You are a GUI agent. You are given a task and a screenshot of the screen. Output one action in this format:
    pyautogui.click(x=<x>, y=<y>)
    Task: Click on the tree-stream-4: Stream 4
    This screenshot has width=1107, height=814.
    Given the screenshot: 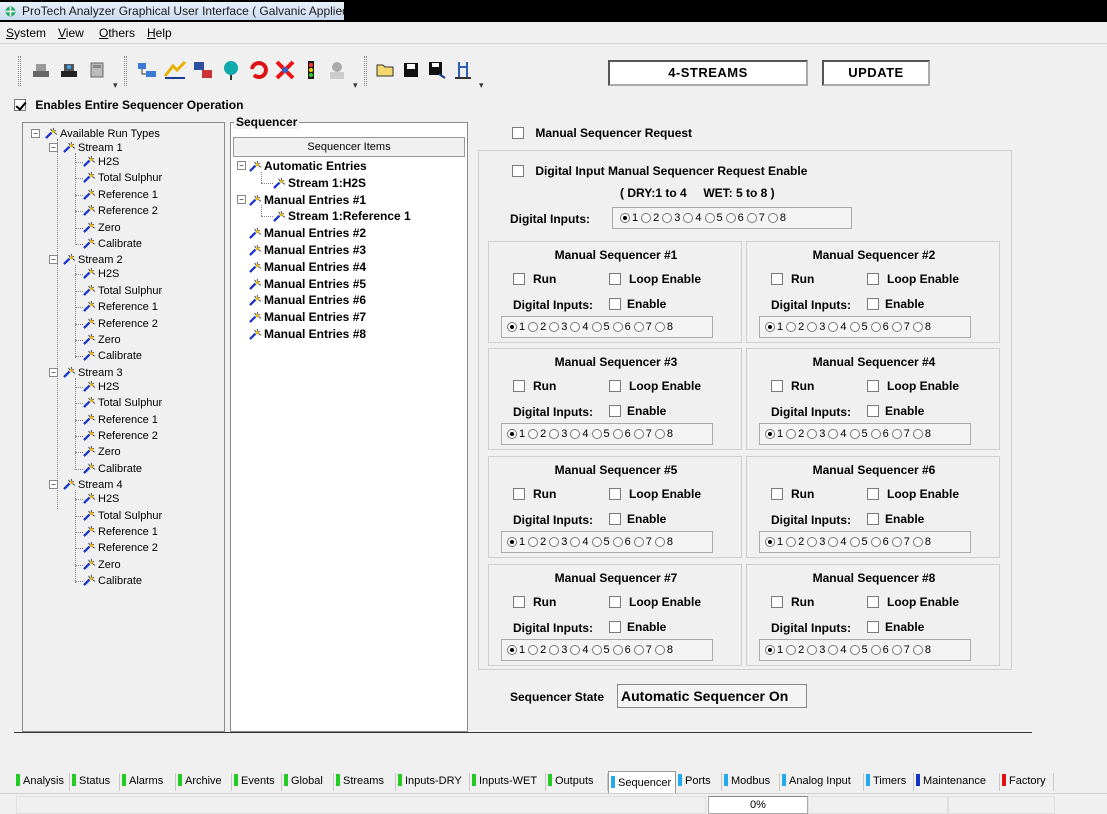 What is the action you would take?
    pyautogui.click(x=93, y=485)
    